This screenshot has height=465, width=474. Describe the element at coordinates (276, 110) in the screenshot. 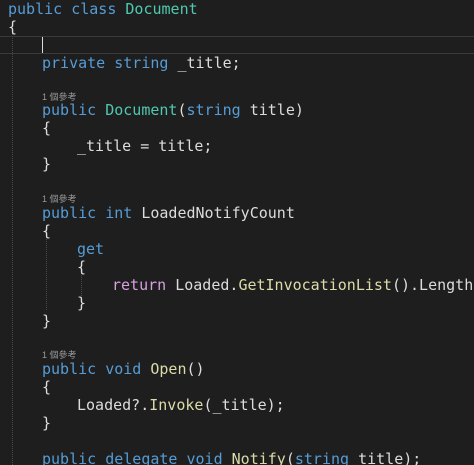

I see `identifier-token: title)` at that location.